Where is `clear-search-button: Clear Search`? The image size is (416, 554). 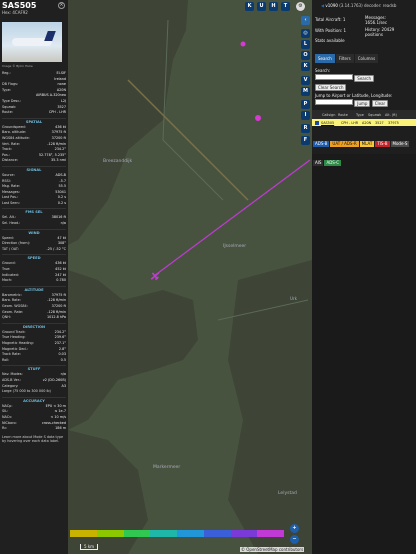 clear-search-button: Clear Search is located at coordinates (331, 87).